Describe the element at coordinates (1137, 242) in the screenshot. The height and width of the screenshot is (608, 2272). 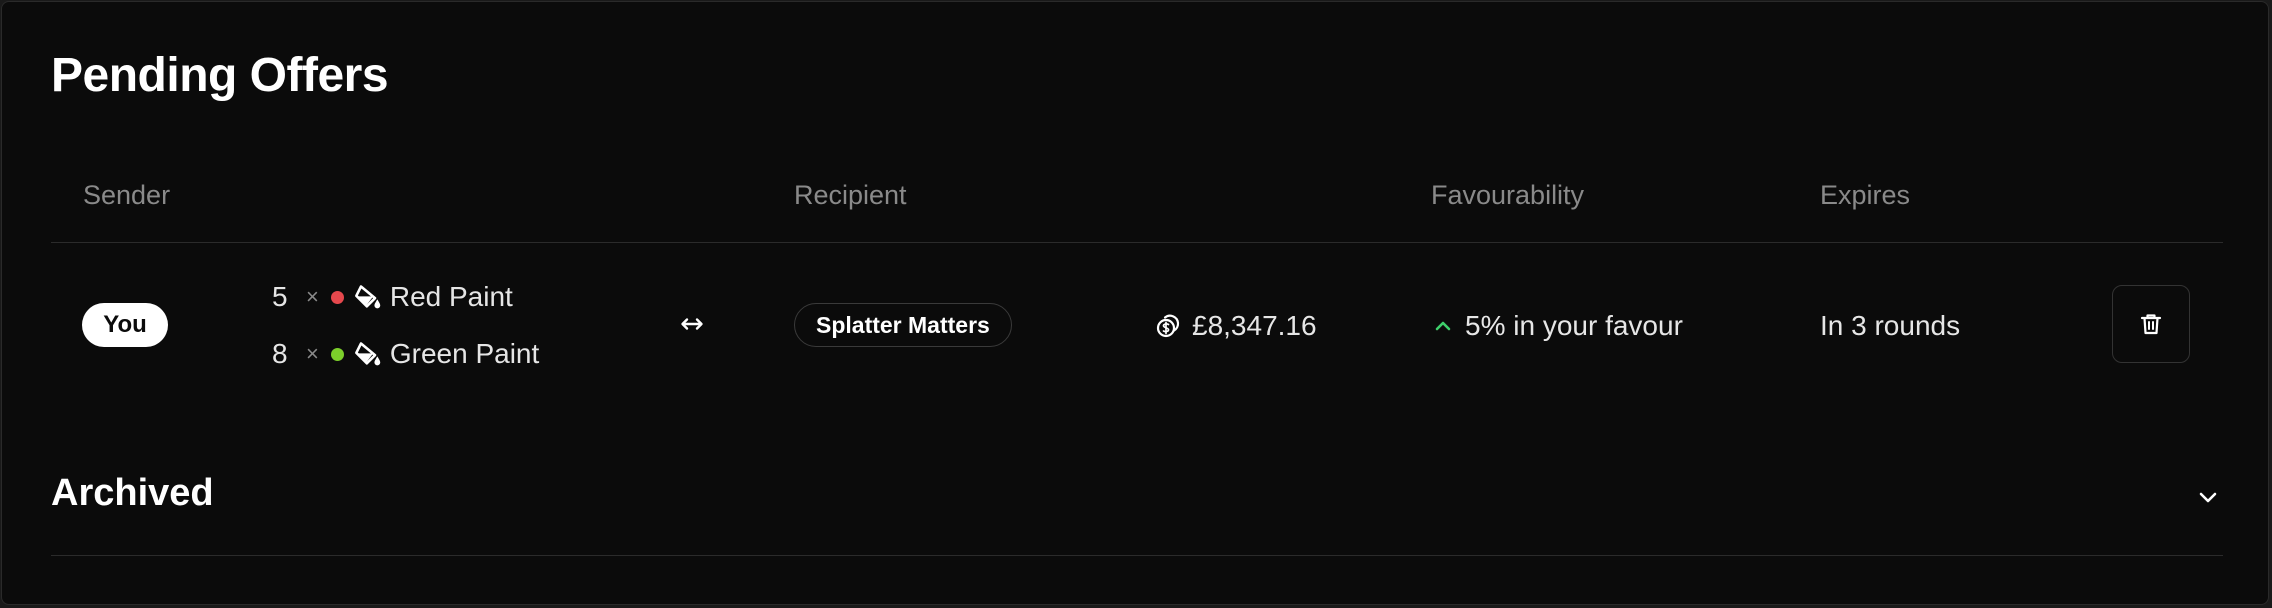
I see `header-divider` at that location.